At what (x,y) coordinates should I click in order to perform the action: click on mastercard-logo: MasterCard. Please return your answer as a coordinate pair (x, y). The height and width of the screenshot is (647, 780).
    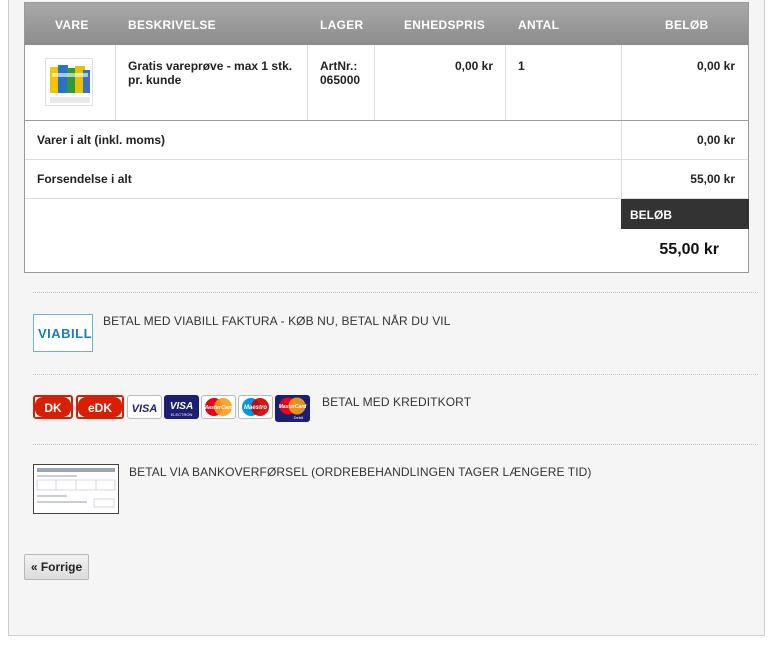
    Looking at the image, I should click on (218, 407).